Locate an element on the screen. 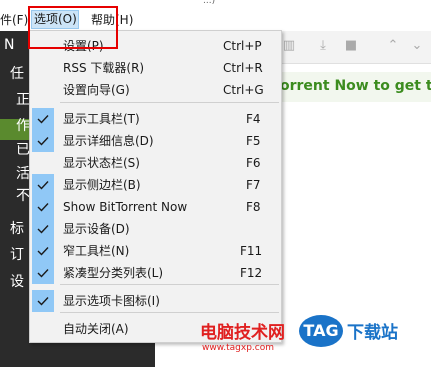 The width and height of the screenshot is (431, 367). menu-item-shortcut: Ctrl+P is located at coordinates (242, 46).